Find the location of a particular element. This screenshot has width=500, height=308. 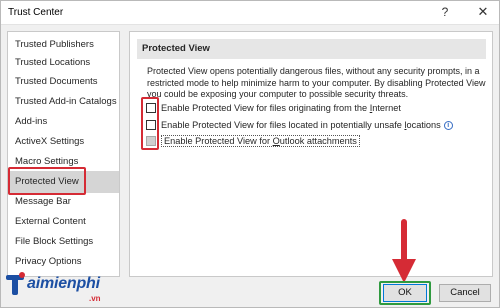

sidebar-item-trusted-add-in-catalogs: Trusted Add-in Catalogs is located at coordinates (63, 102).